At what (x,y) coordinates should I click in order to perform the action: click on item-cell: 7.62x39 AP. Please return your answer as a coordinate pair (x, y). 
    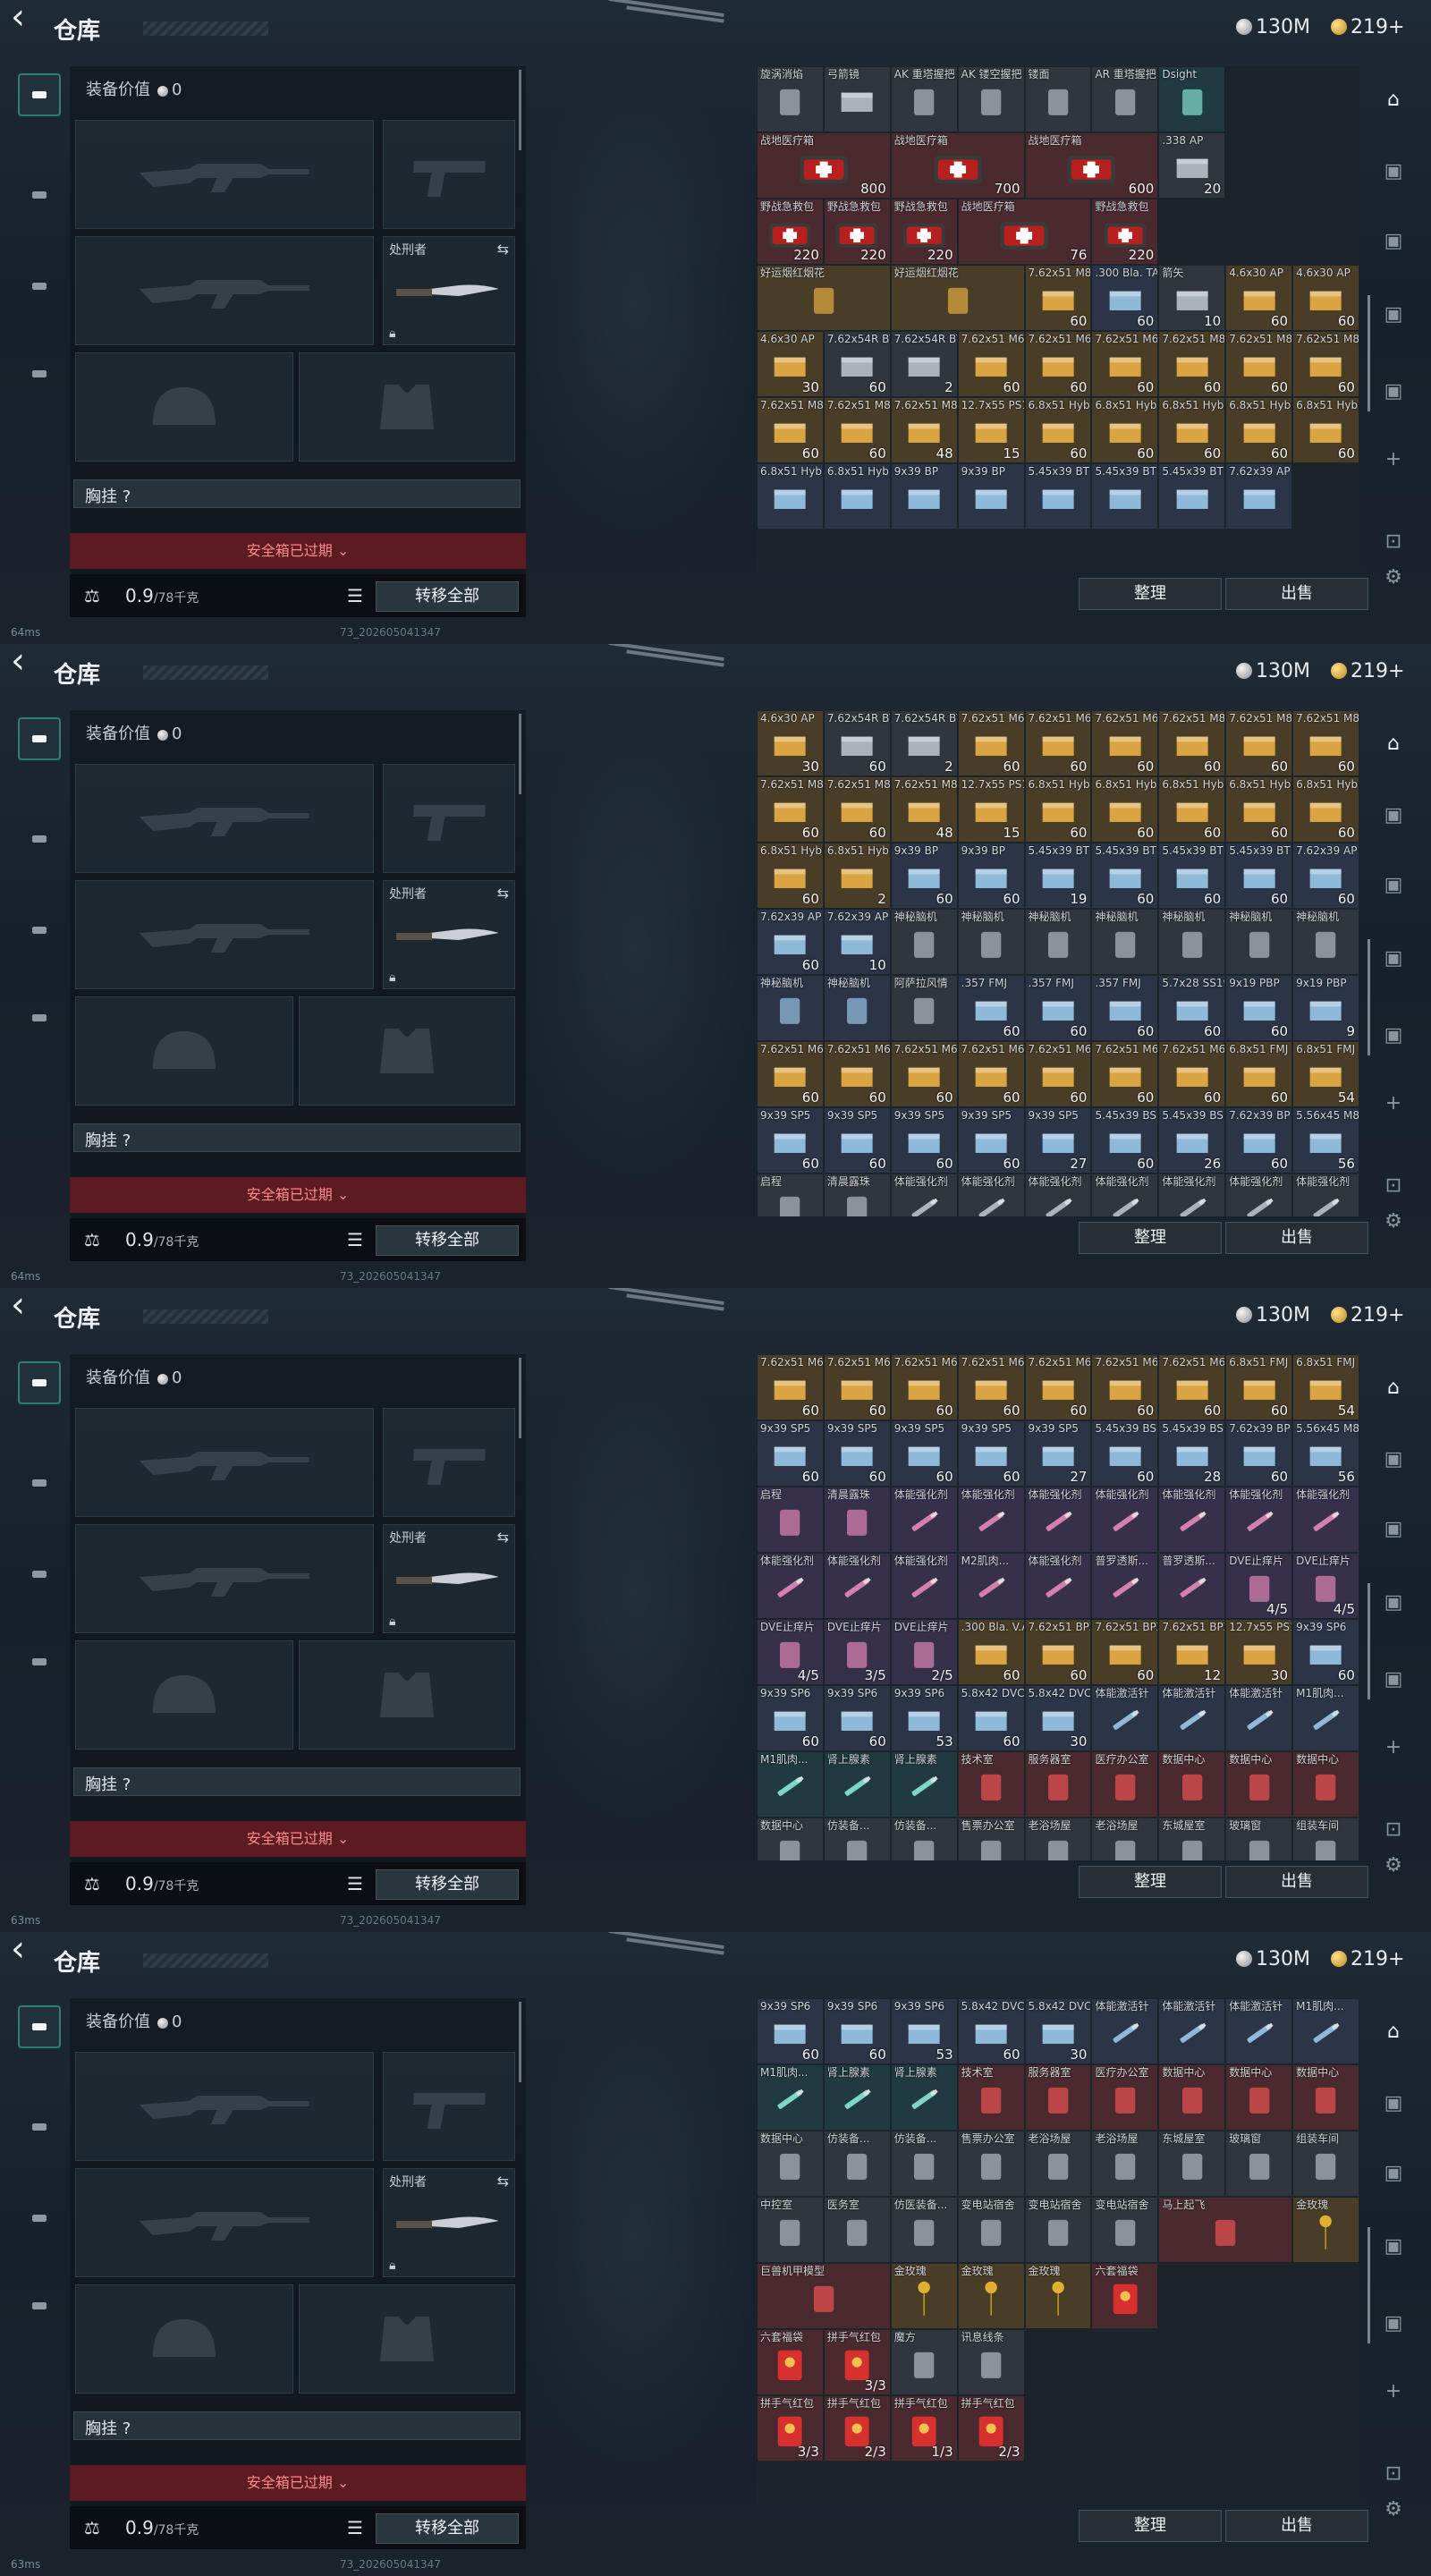
    Looking at the image, I should click on (1259, 496).